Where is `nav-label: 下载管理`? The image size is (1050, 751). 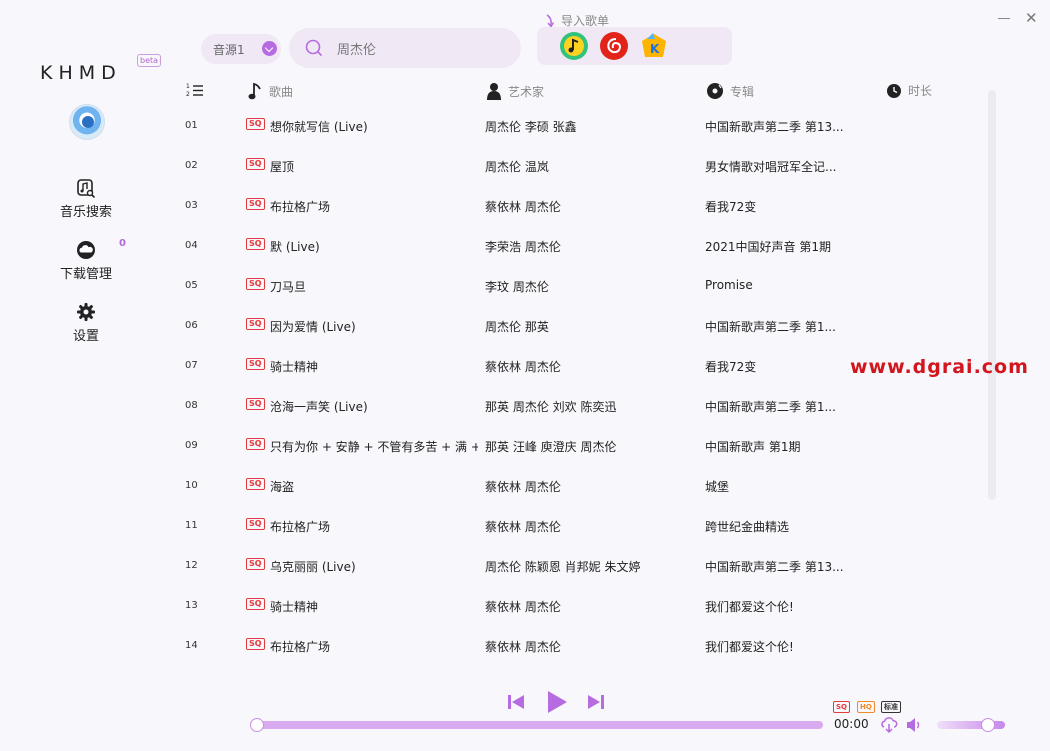 nav-label: 下载管理 is located at coordinates (85, 274).